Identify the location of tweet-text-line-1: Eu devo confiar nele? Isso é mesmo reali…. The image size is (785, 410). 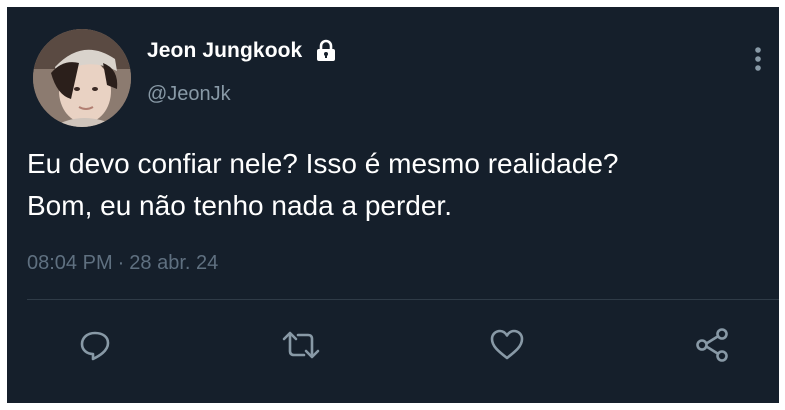
(323, 163).